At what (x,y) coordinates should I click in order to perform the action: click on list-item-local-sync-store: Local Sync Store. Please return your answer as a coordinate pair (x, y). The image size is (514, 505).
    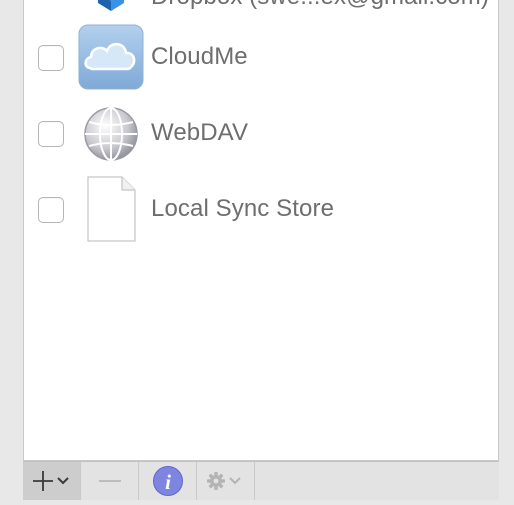
    Looking at the image, I should click on (261, 209).